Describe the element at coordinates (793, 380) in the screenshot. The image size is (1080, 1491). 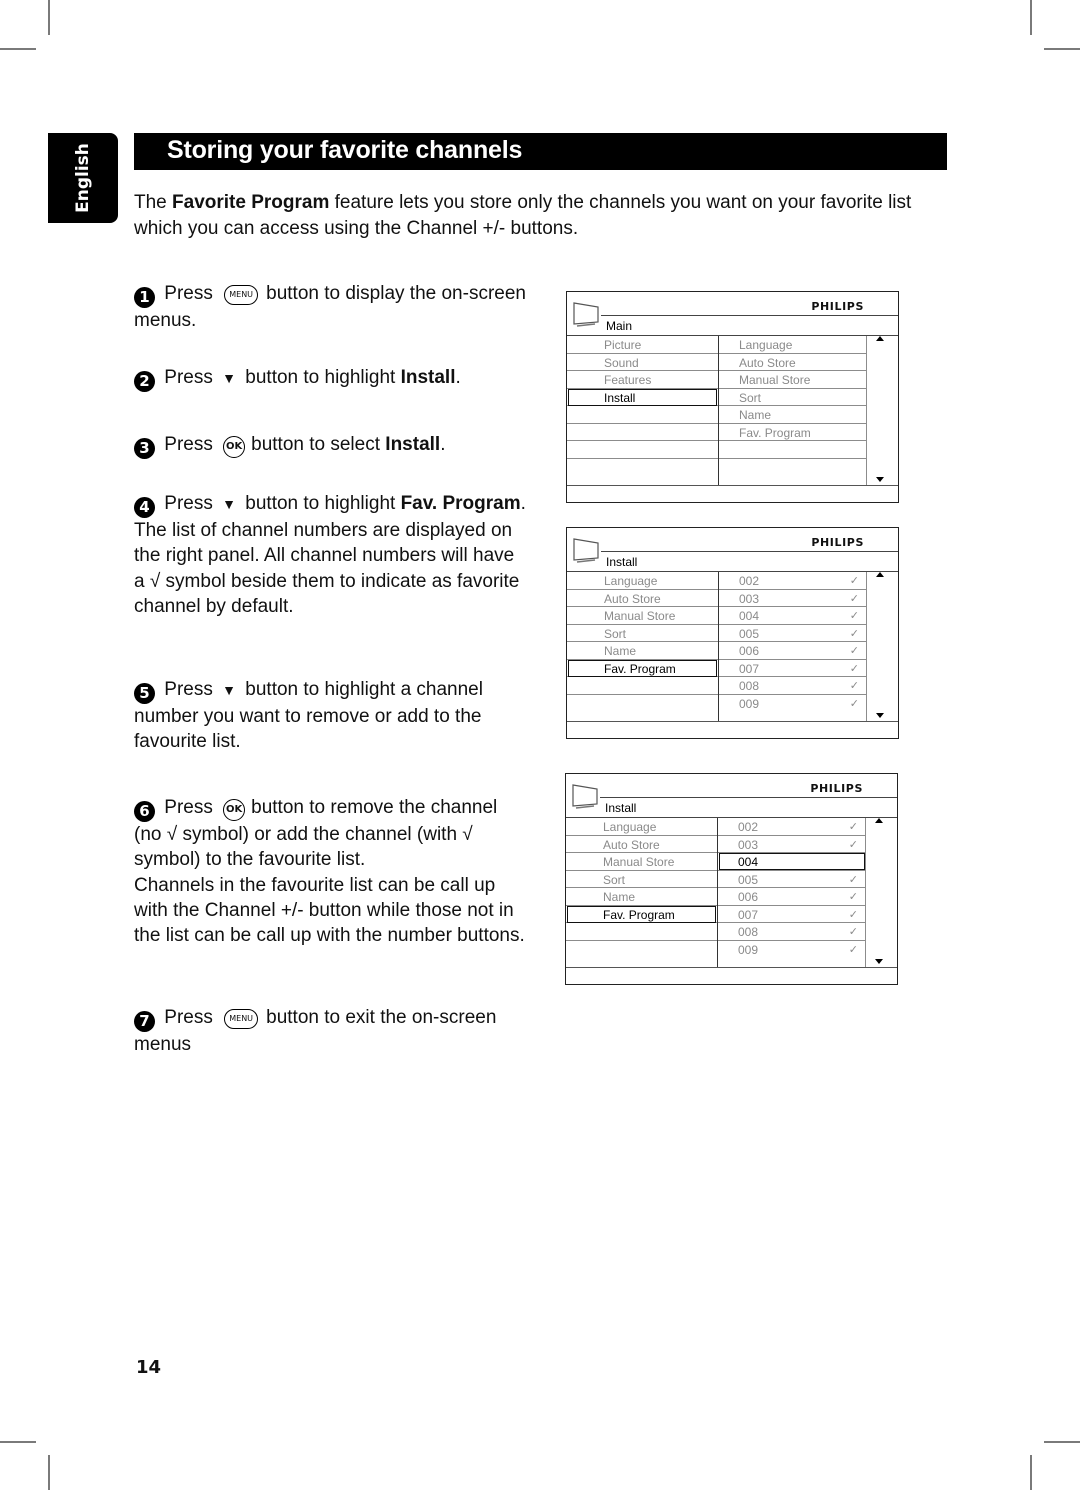
I see `right-menu-item: Manual Store` at that location.